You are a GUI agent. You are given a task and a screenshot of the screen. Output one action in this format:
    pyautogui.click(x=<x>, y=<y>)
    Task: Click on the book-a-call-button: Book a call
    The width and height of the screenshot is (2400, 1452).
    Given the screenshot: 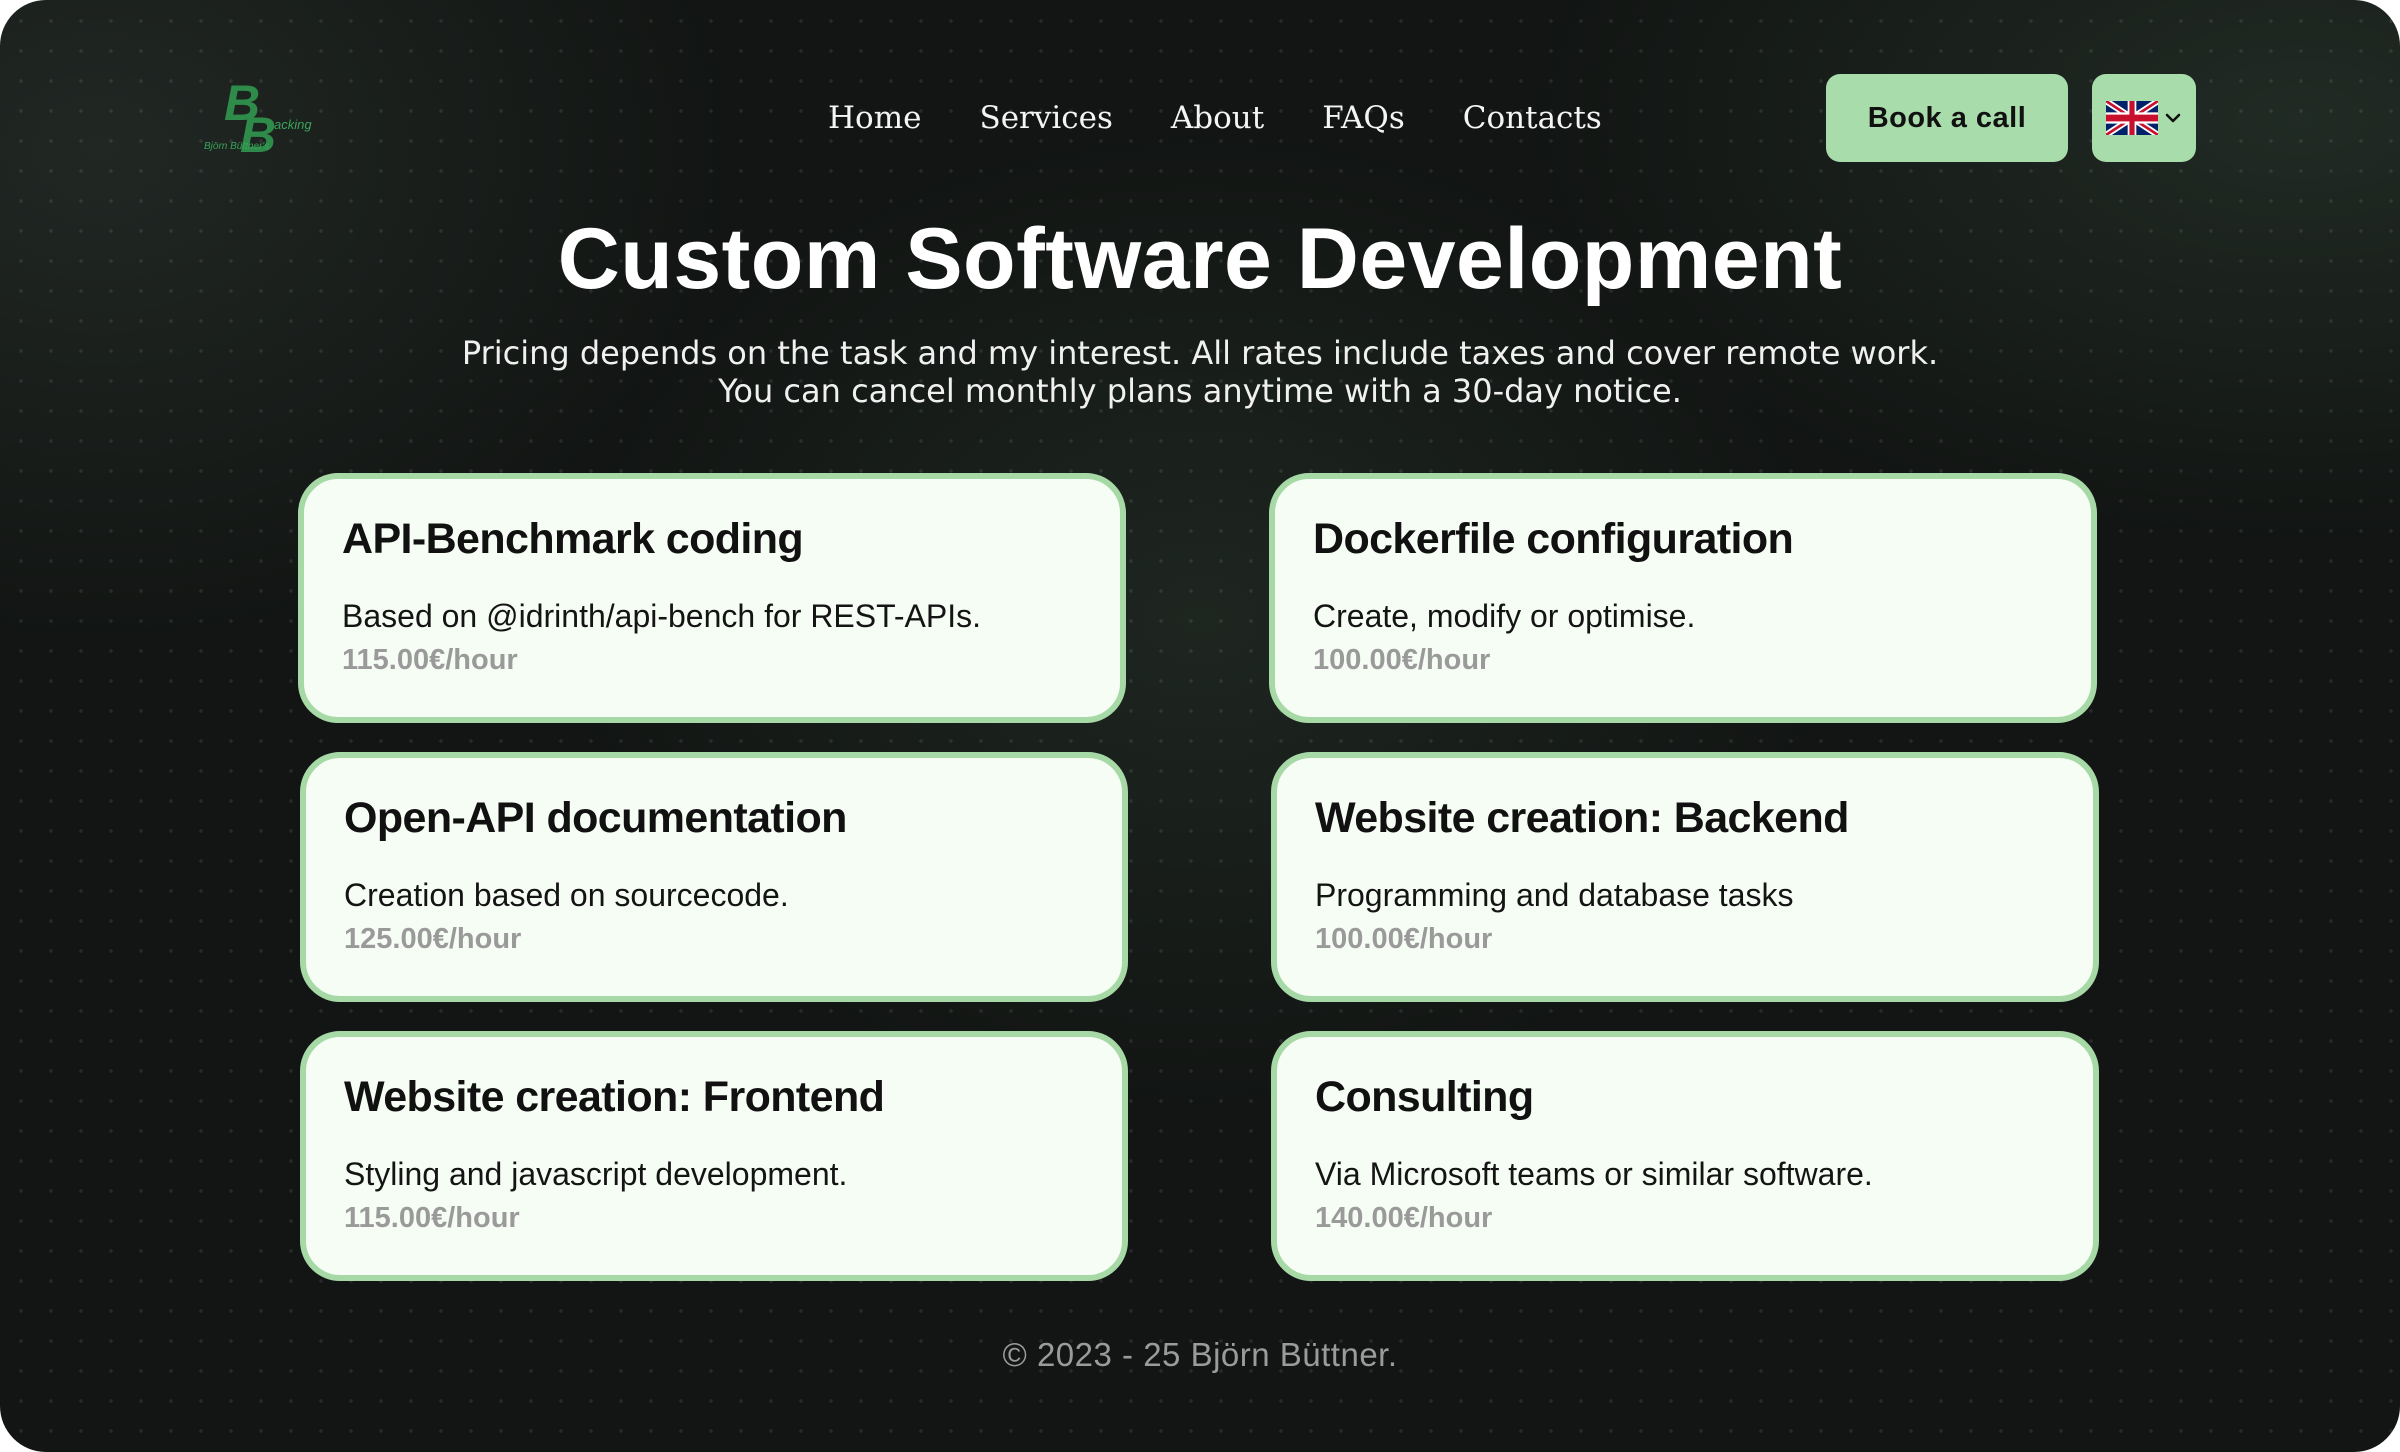 What is the action you would take?
    pyautogui.click(x=1947, y=118)
    